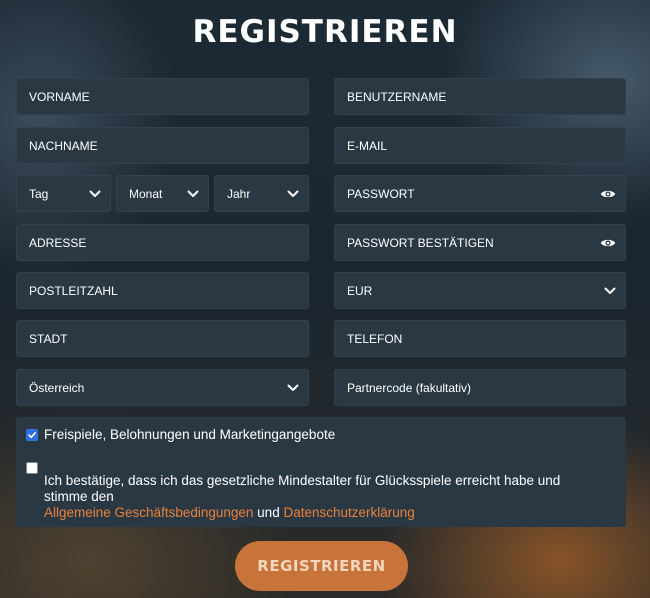 This screenshot has width=650, height=598. I want to click on password-confirm-placeholder: PASSWORT BESTÄTIGEN, so click(420, 242).